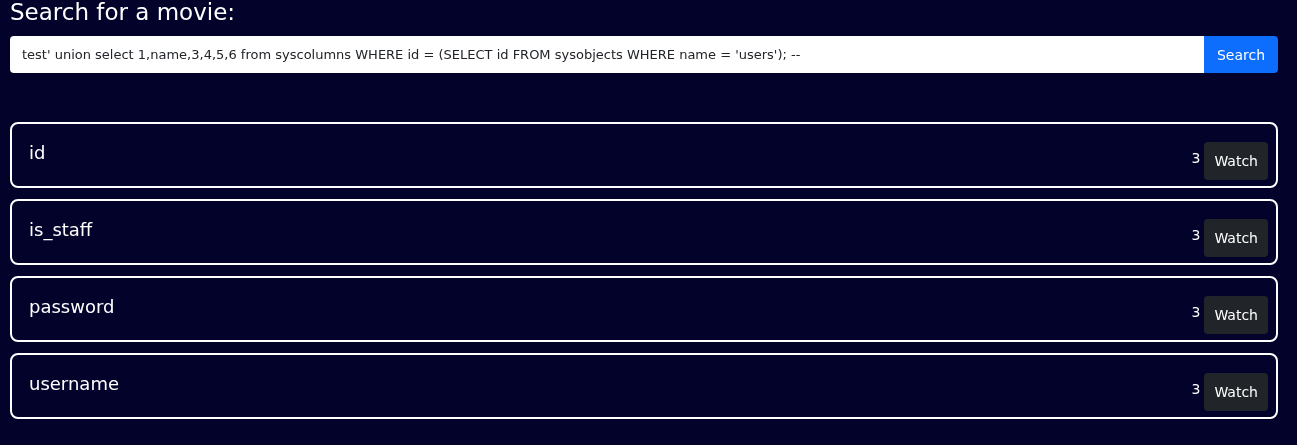 This screenshot has height=445, width=1297. Describe the element at coordinates (74, 384) in the screenshot. I see `result-title: username` at that location.